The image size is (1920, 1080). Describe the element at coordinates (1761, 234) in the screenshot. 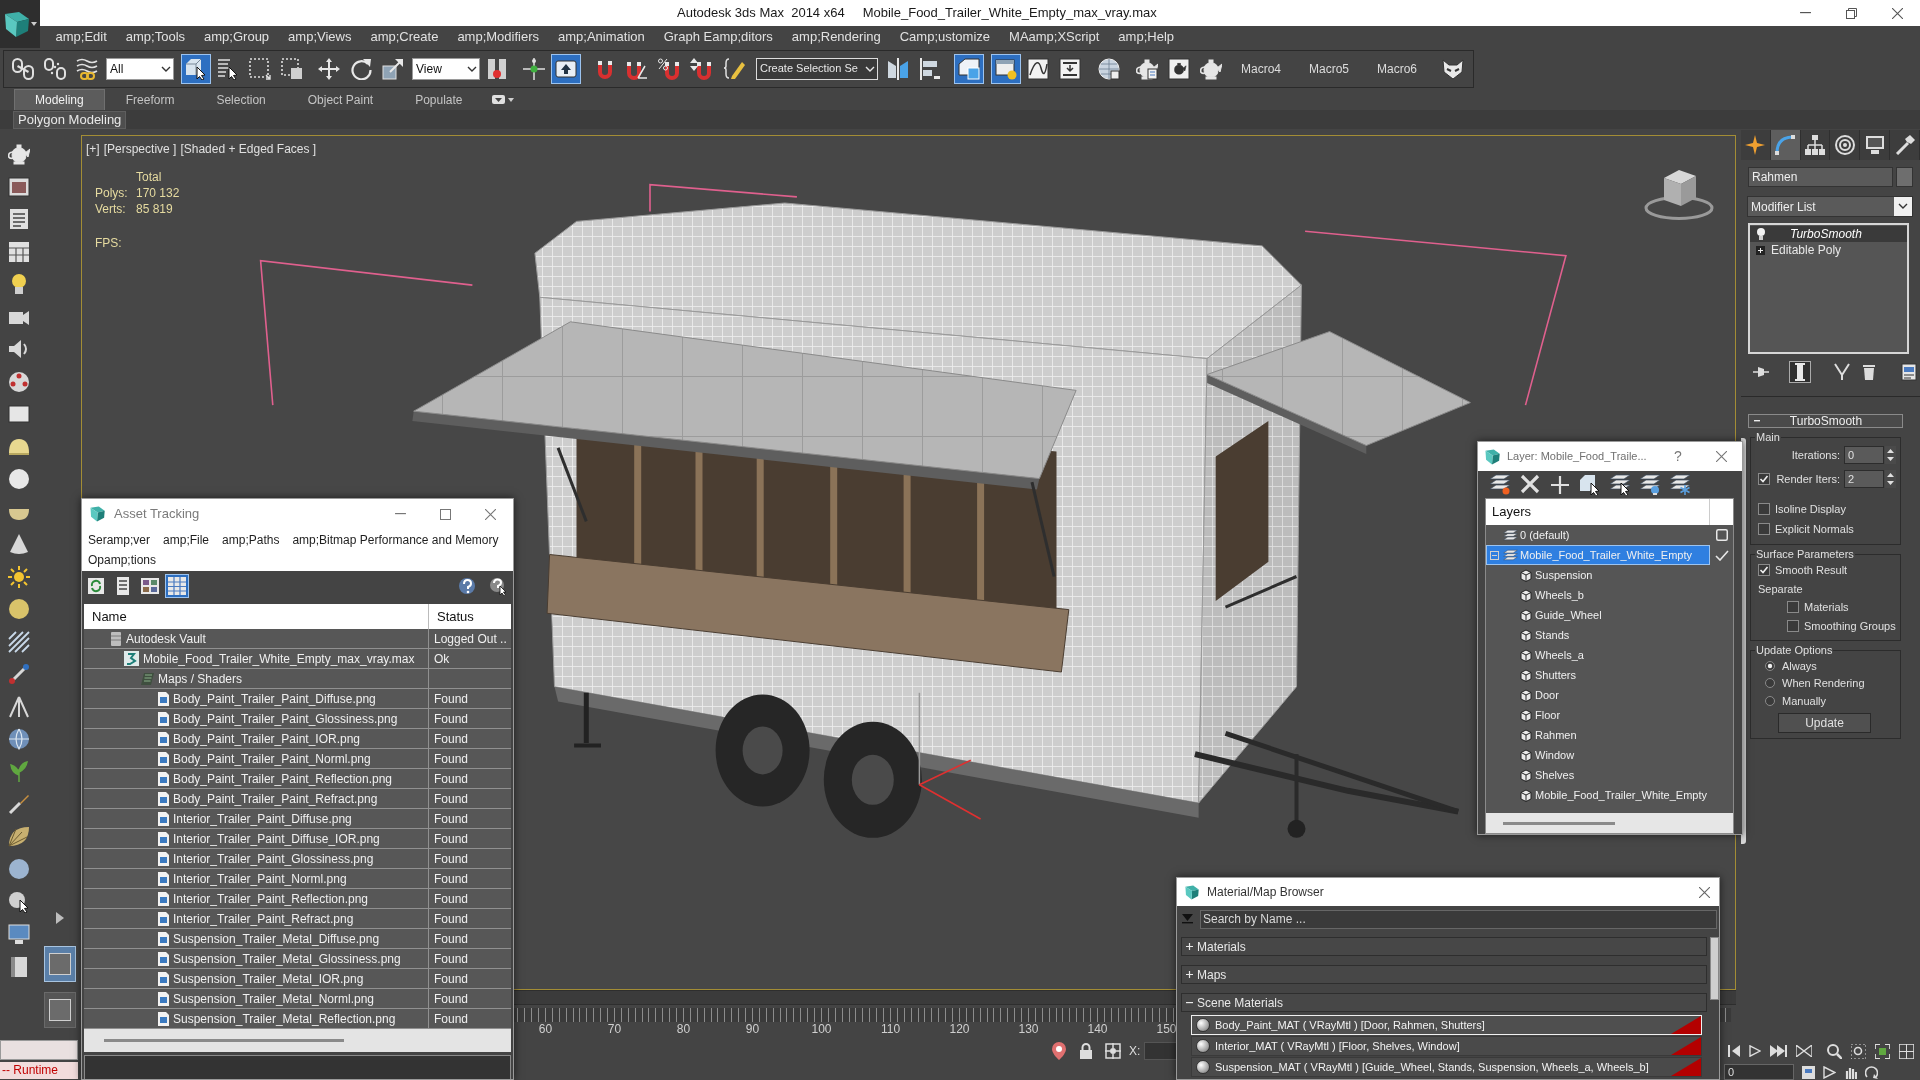

I see `bulb-icon` at that location.